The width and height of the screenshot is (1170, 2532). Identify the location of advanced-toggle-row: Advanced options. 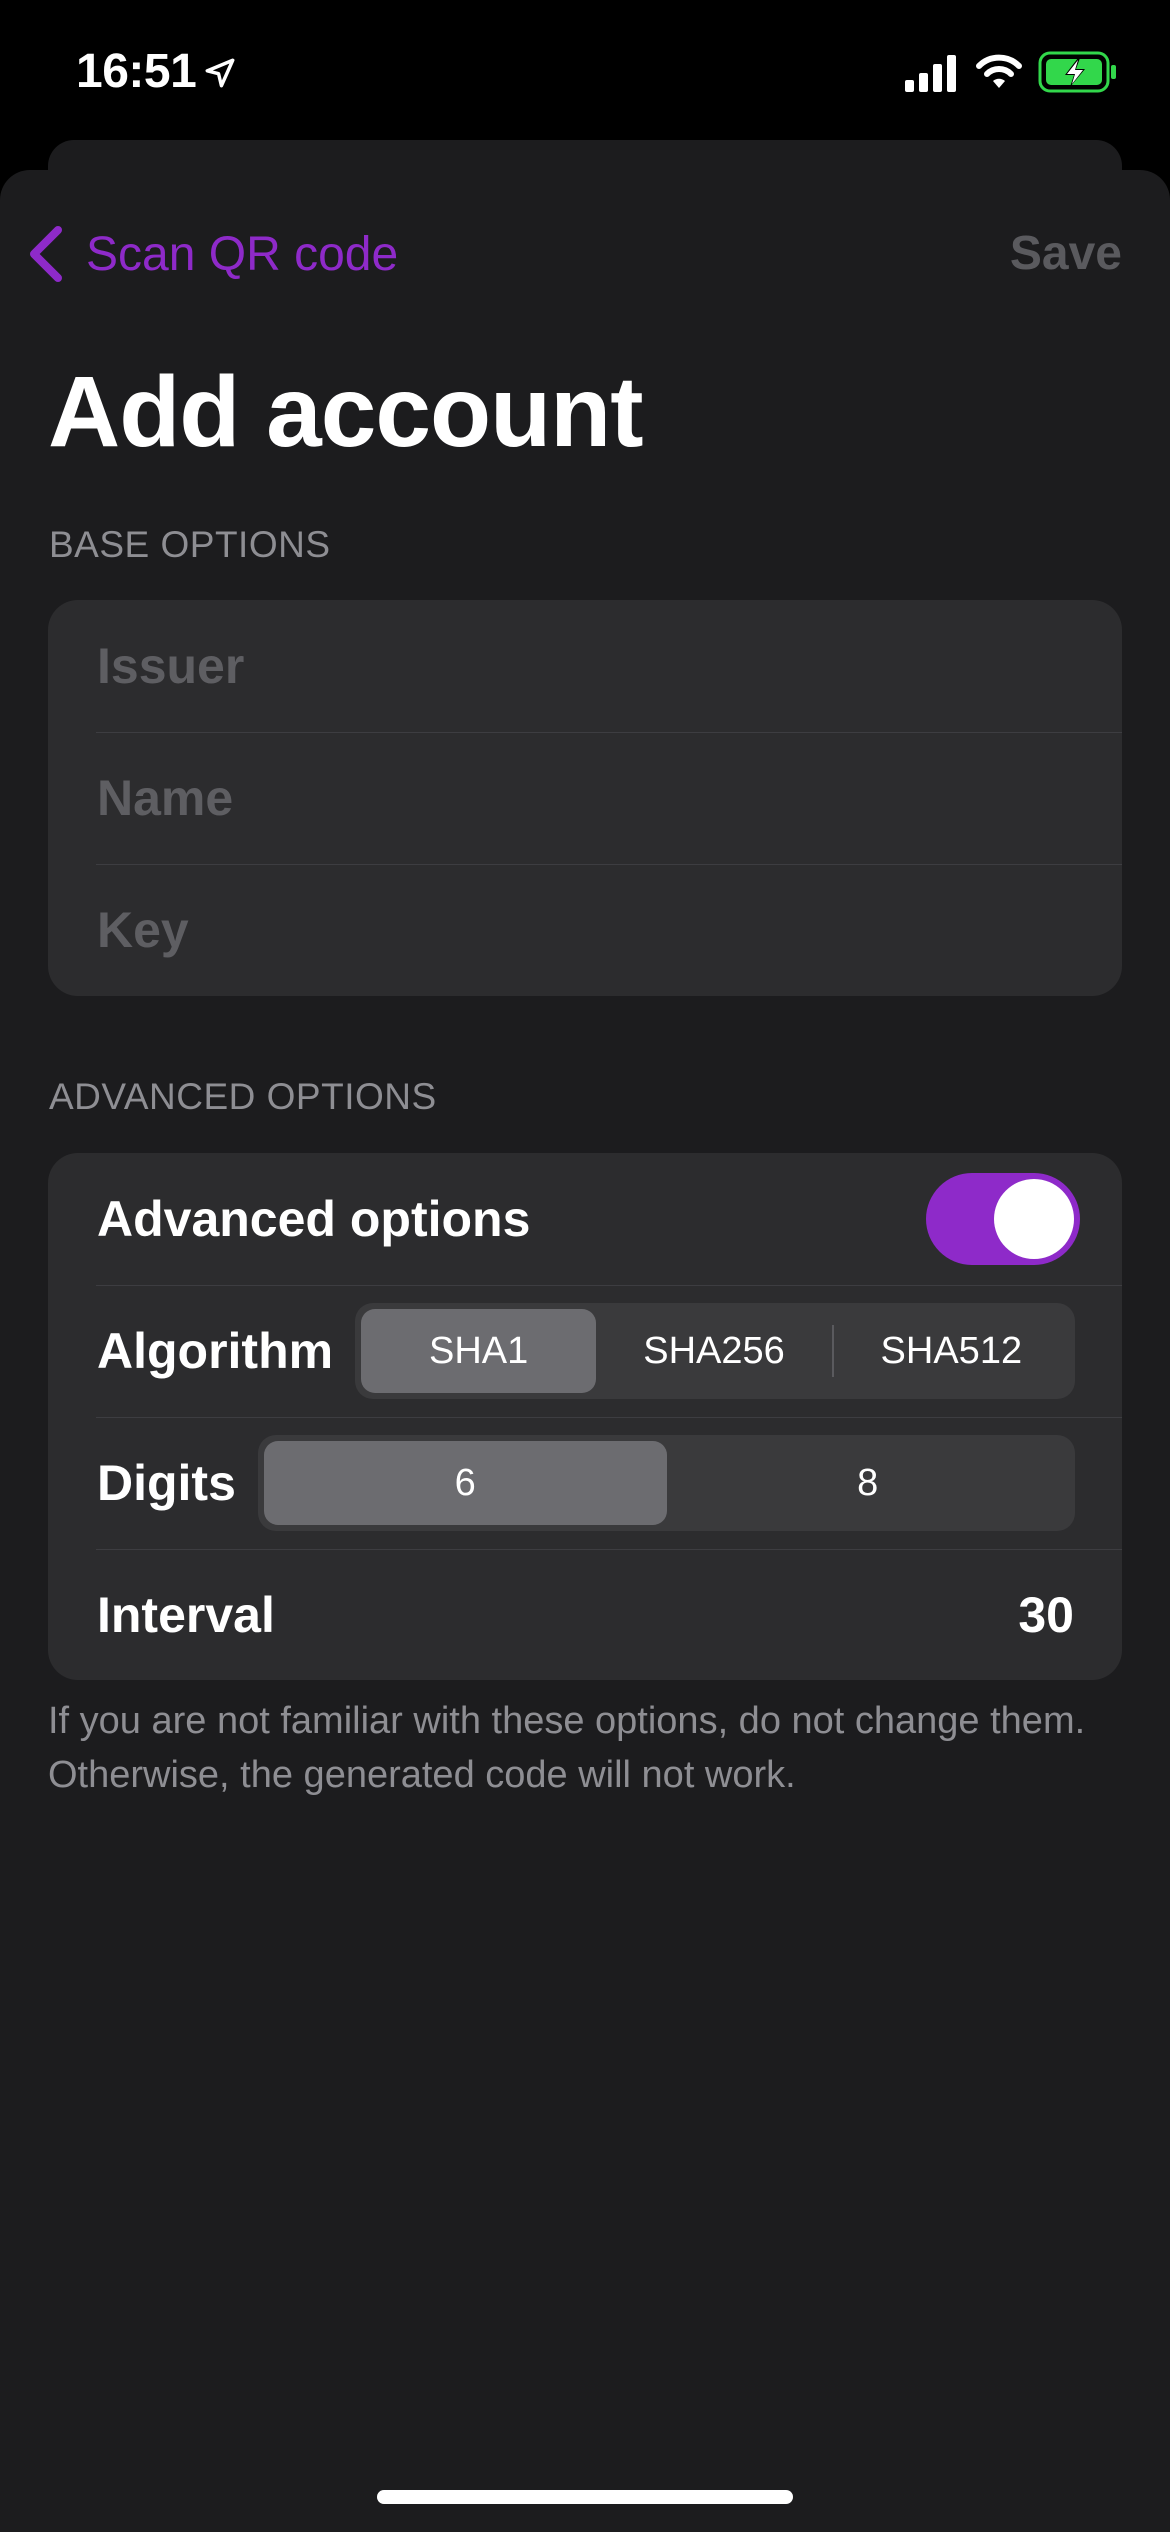
(585, 1219).